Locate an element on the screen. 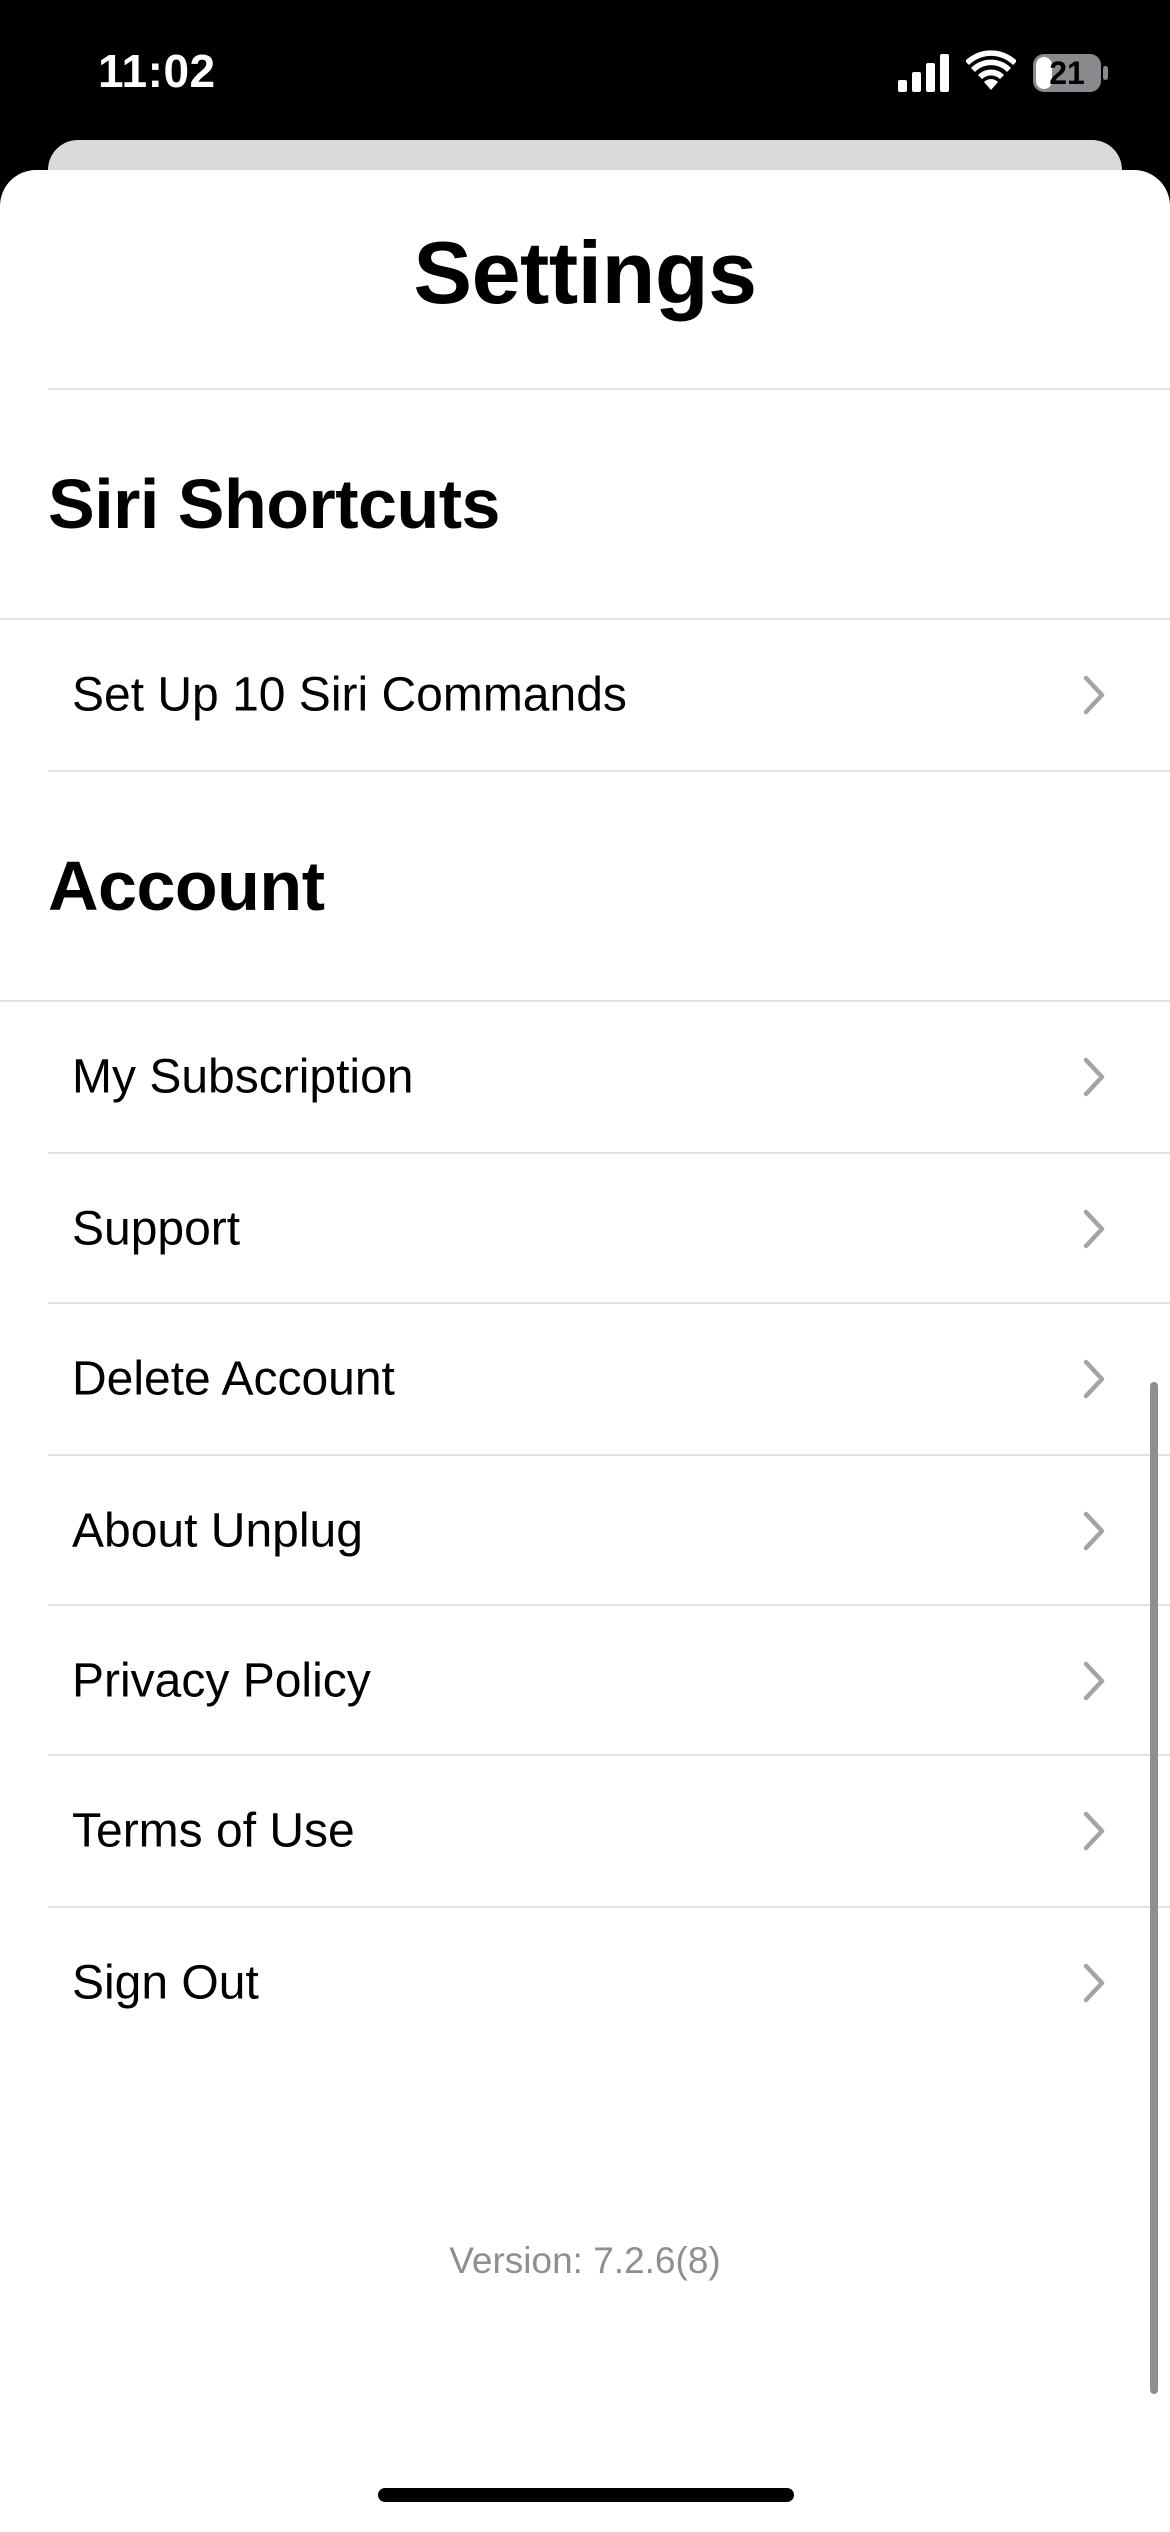  settings-row-delete-account: Delete Account is located at coordinates (585, 1379).